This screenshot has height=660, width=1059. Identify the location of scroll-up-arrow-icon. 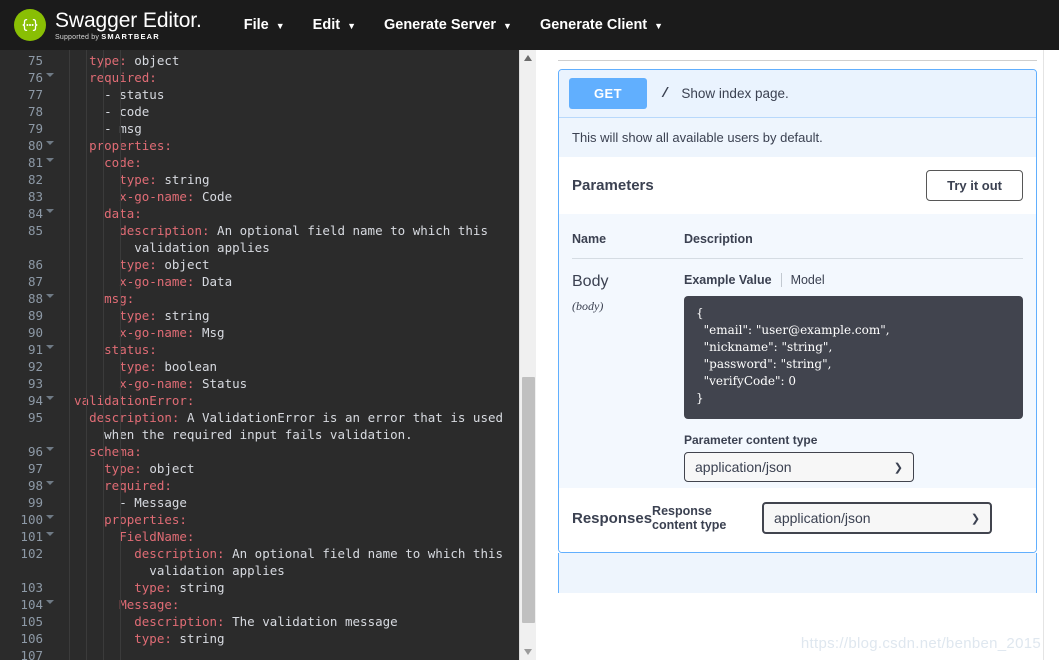
(528, 58).